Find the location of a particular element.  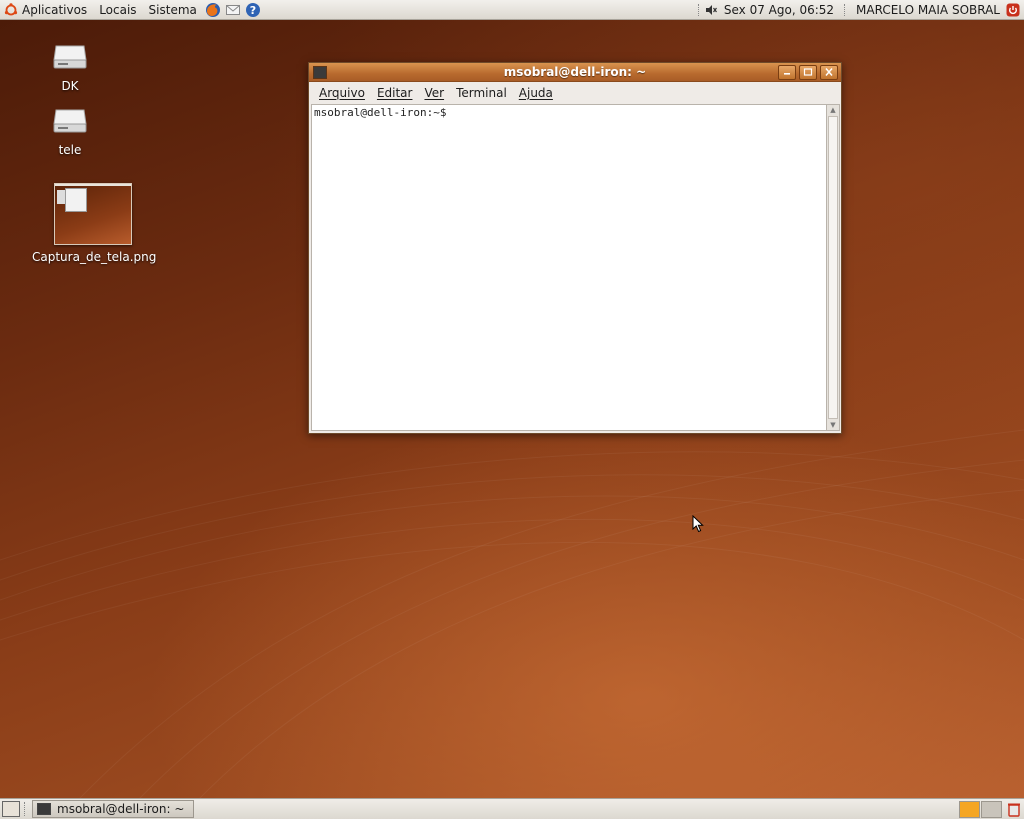

close-icon is located at coordinates (829, 72).